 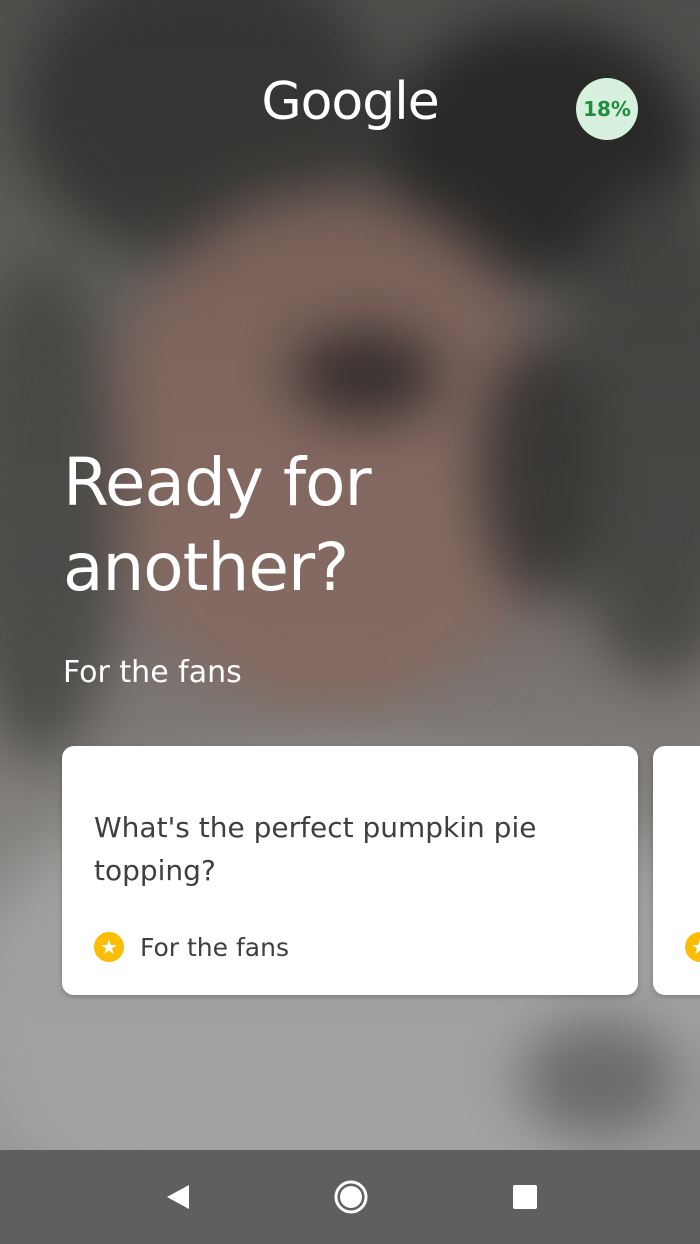 I want to click on card-category: ★ For the fans, so click(x=191, y=947).